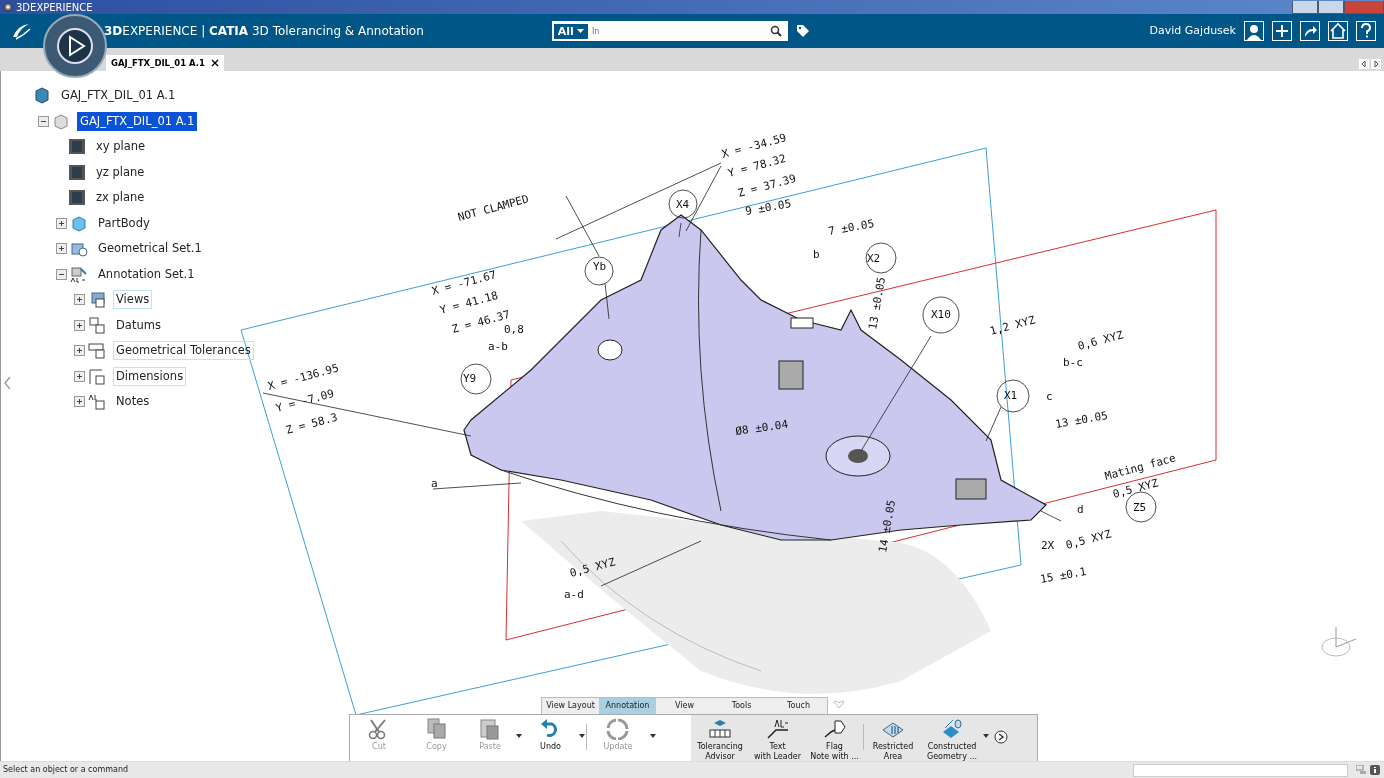 The width and height of the screenshot is (1384, 778). I want to click on scroll-right-icon, so click(1376, 64).